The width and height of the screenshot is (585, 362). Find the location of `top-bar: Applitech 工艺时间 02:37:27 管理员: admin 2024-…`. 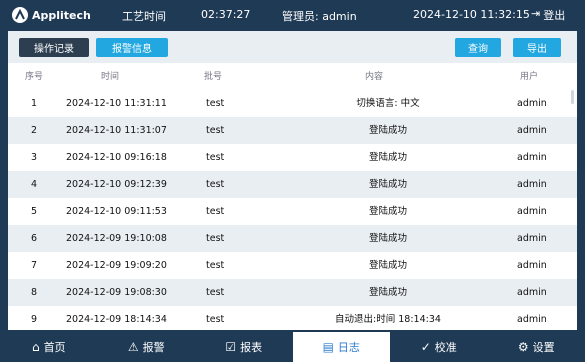

top-bar: Applitech 工艺时间 02:37:27 管理员: admin 2024-… is located at coordinates (292, 15).